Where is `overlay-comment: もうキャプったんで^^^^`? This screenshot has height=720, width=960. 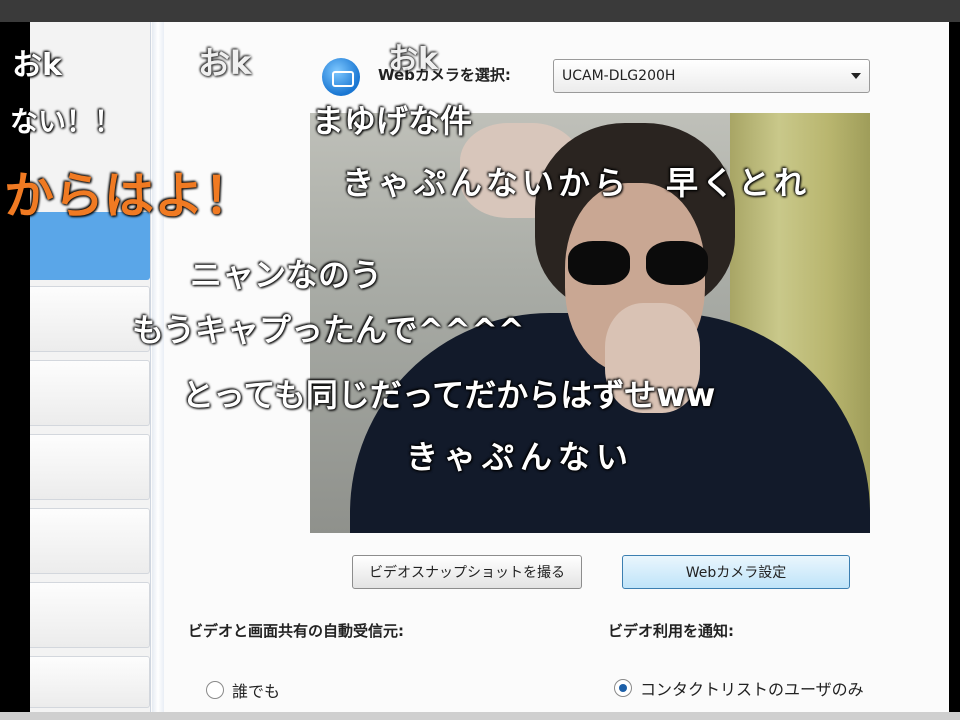 overlay-comment: もうキャプったんで^^^^ is located at coordinates (328, 330).